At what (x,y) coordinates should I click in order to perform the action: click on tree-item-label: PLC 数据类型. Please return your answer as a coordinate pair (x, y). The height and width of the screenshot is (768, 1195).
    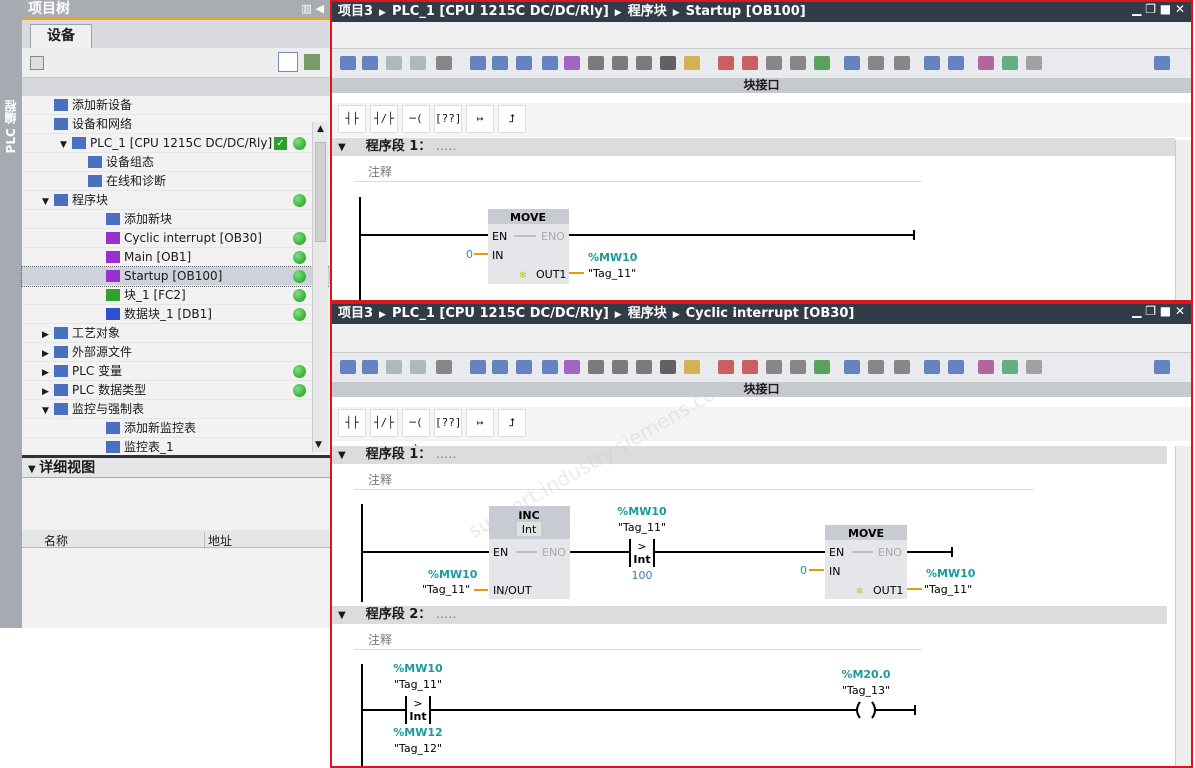
    Looking at the image, I should click on (109, 390).